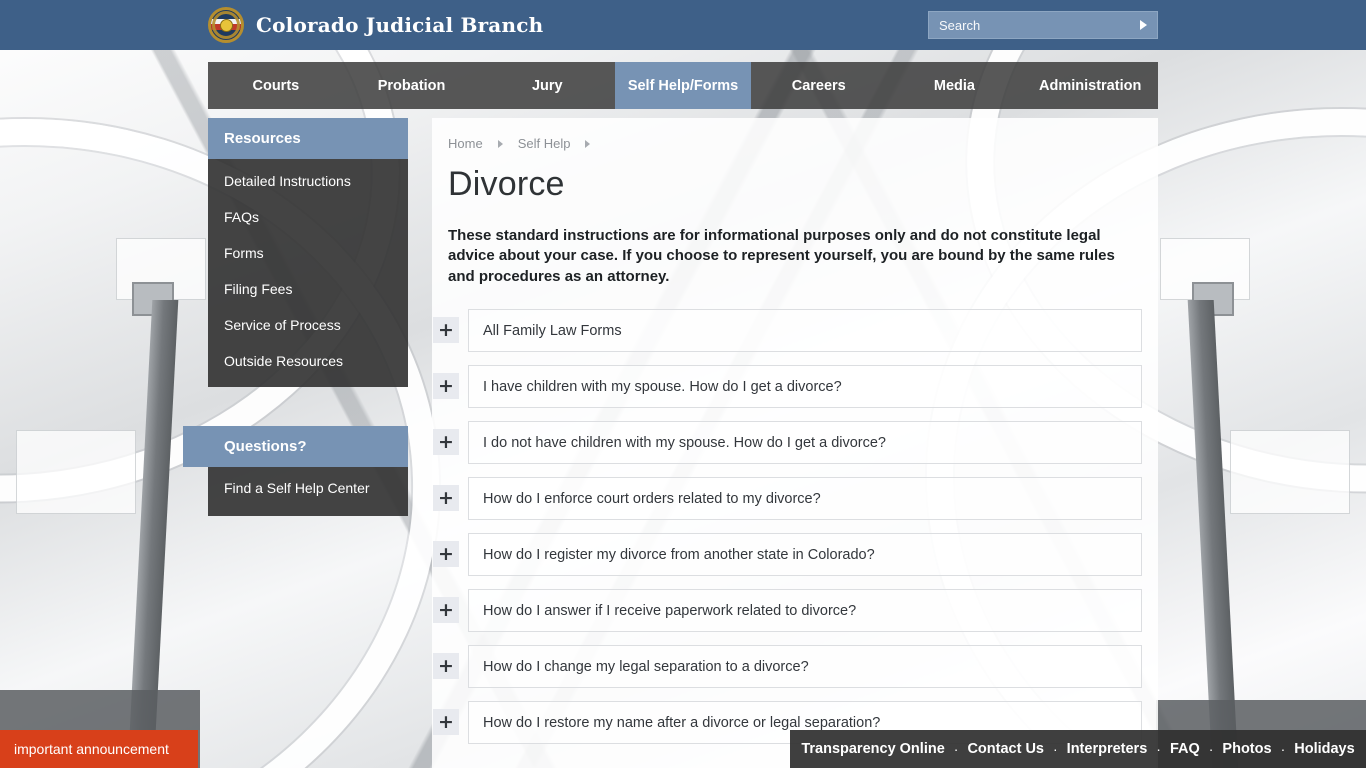 This screenshot has height=768, width=1366. What do you see at coordinates (99, 749) in the screenshot?
I see `important-announcement-banner: important announcement` at bounding box center [99, 749].